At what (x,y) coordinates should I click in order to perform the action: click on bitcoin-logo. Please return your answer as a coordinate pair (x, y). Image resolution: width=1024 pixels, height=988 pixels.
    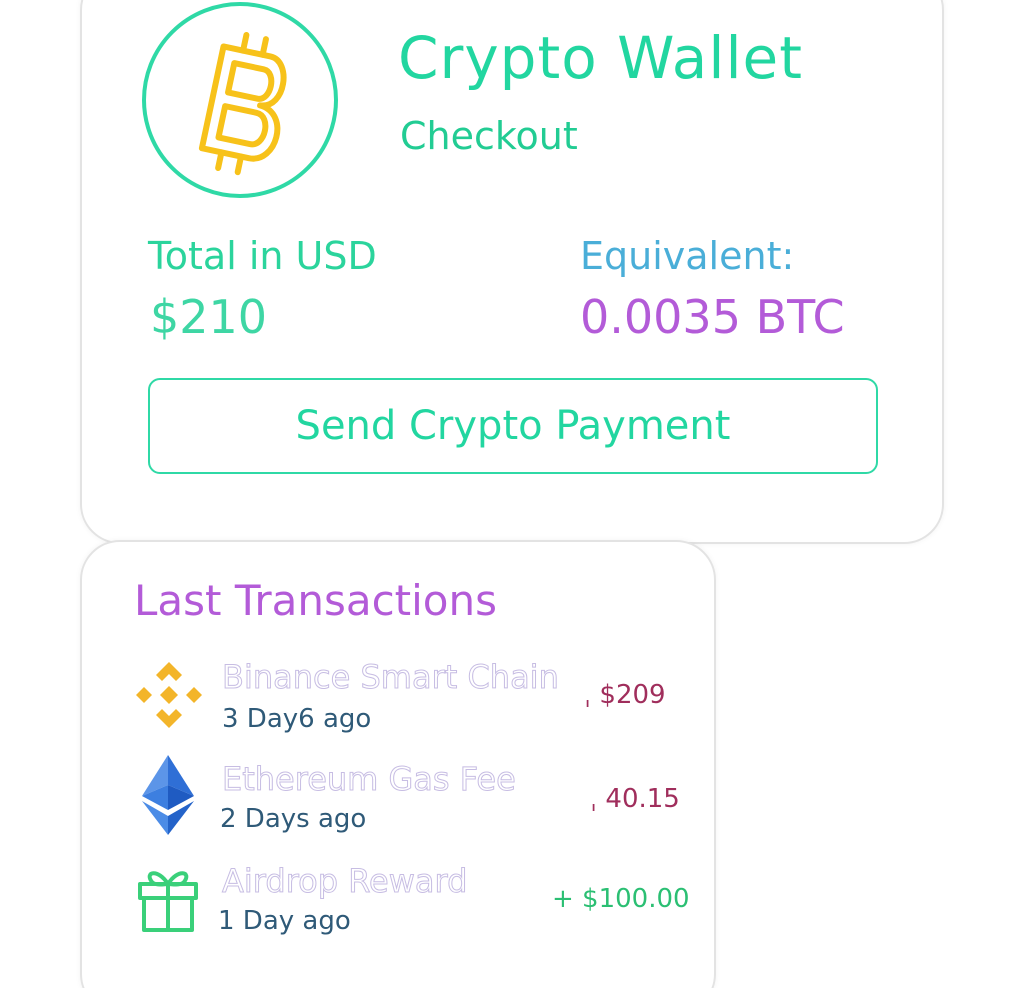
    Looking at the image, I should click on (240, 100).